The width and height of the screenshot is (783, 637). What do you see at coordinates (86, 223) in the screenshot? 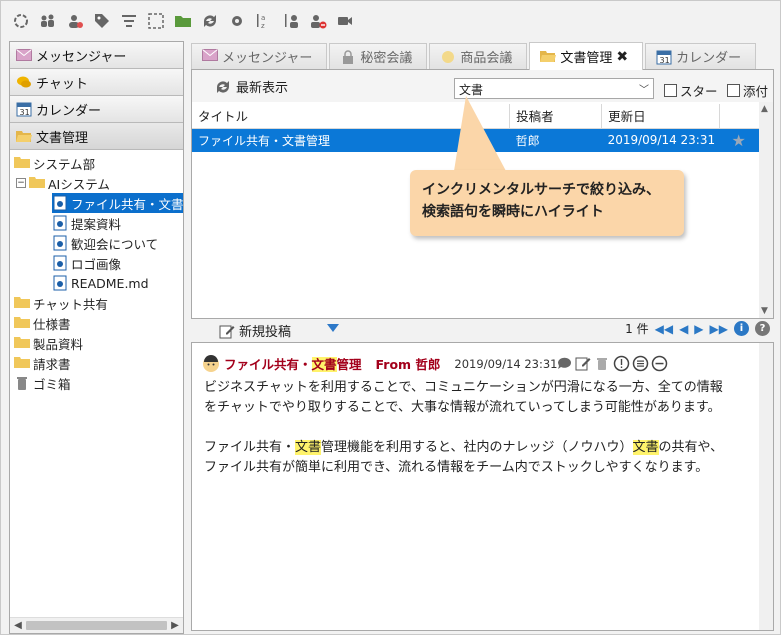
I see `tree-node-proposal: 提案資料` at bounding box center [86, 223].